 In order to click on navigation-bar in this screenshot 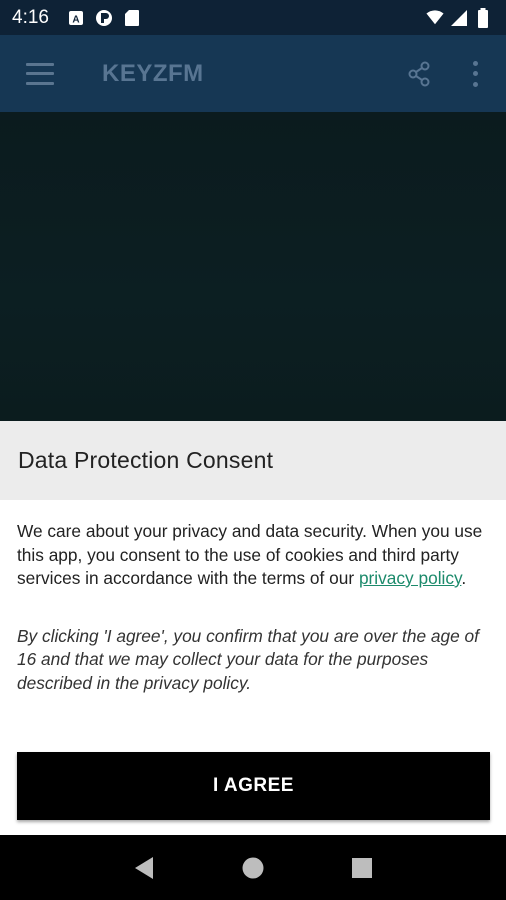, I will do `click(253, 867)`.